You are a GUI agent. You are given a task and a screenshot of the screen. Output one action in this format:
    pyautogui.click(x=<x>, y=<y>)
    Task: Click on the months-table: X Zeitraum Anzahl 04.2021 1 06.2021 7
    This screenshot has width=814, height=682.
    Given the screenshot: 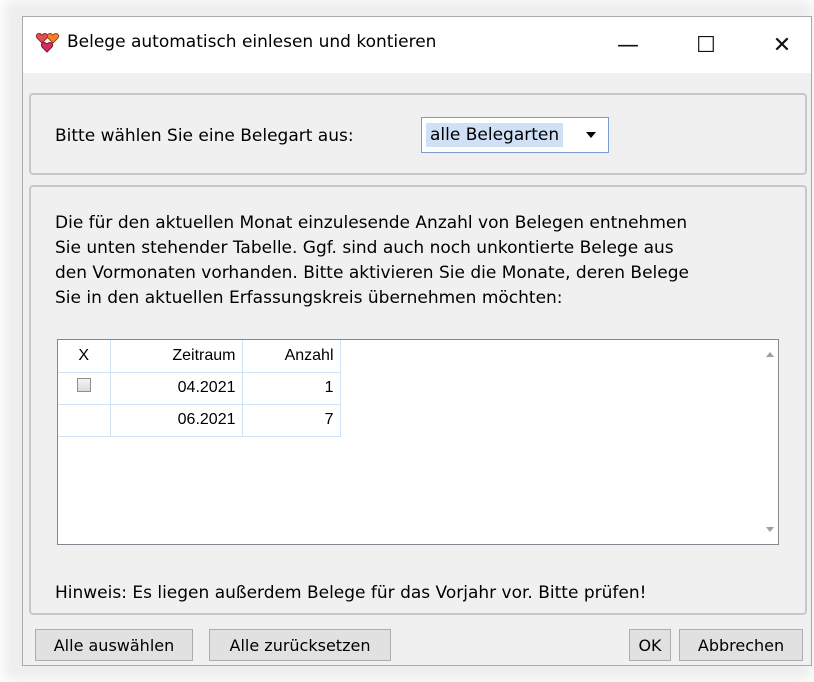 What is the action you would take?
    pyautogui.click(x=199, y=388)
    